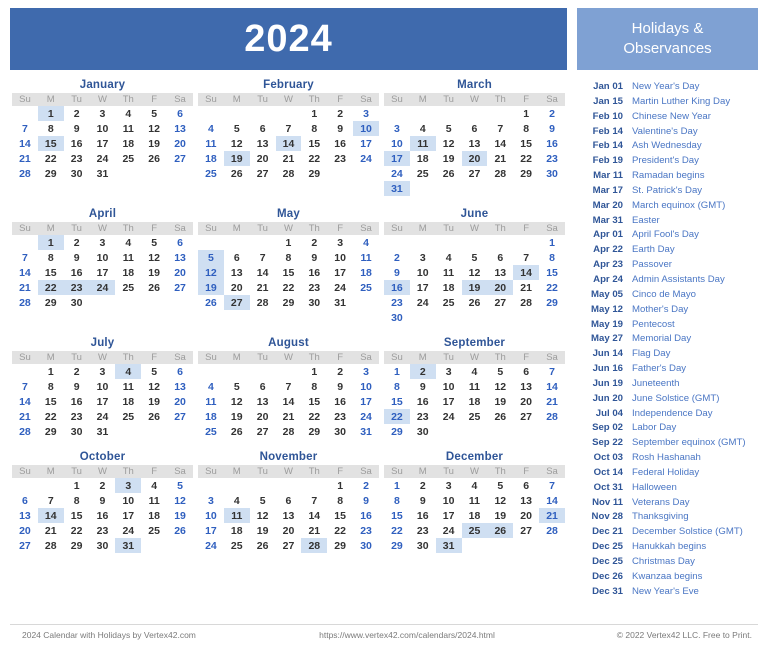  Describe the element at coordinates (180, 485) in the screenshot. I see `day-cell: 5` at that location.